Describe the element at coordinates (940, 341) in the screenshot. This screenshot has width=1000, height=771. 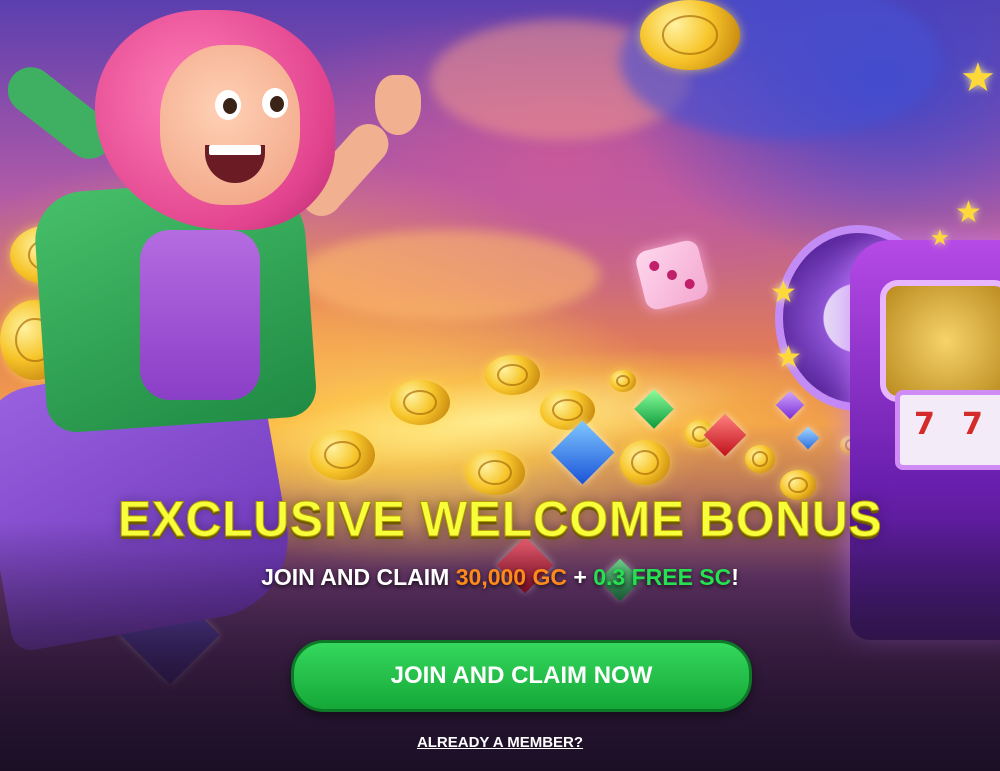
I see `slot-screen` at that location.